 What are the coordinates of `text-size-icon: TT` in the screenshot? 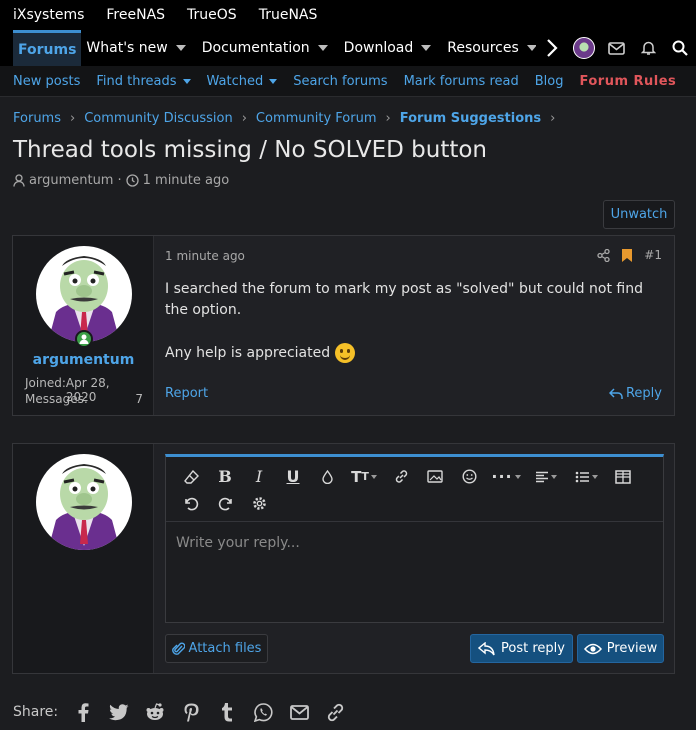 It's located at (364, 476).